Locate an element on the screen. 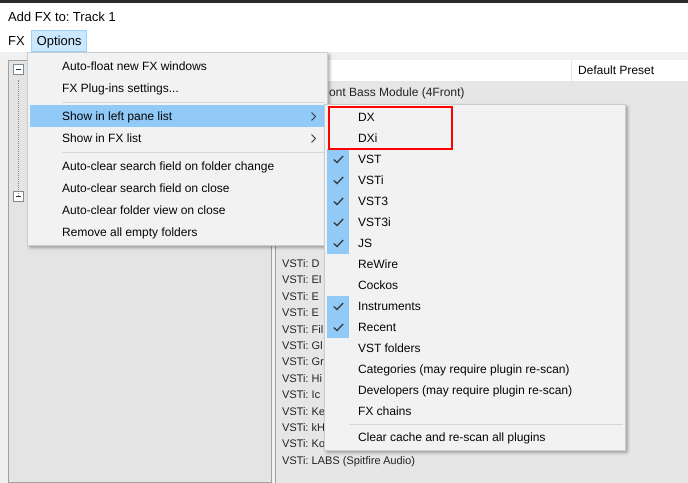  list-item: VSTi: Gl is located at coordinates (302, 346).